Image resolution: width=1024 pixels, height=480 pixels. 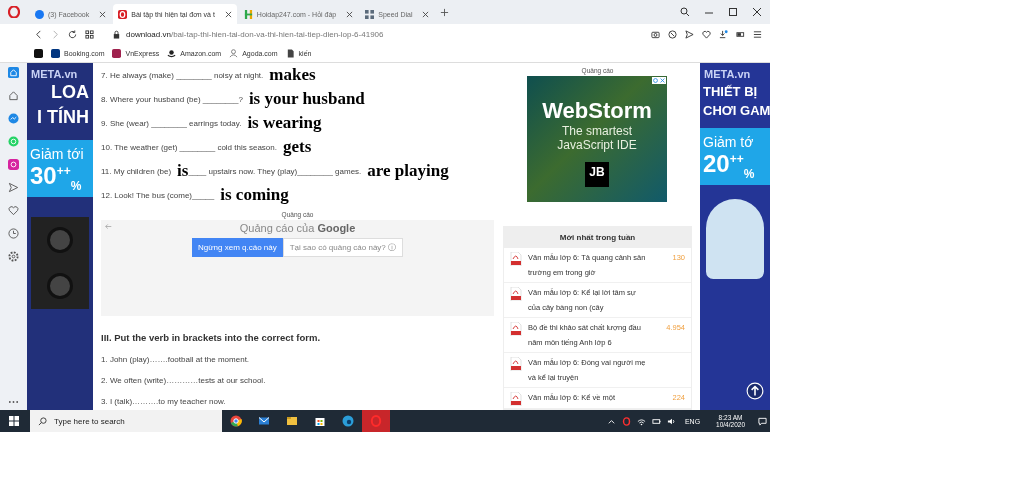 I want to click on exercise-text: 2. We often (write)…………tests at our school., so click(x=184, y=380).